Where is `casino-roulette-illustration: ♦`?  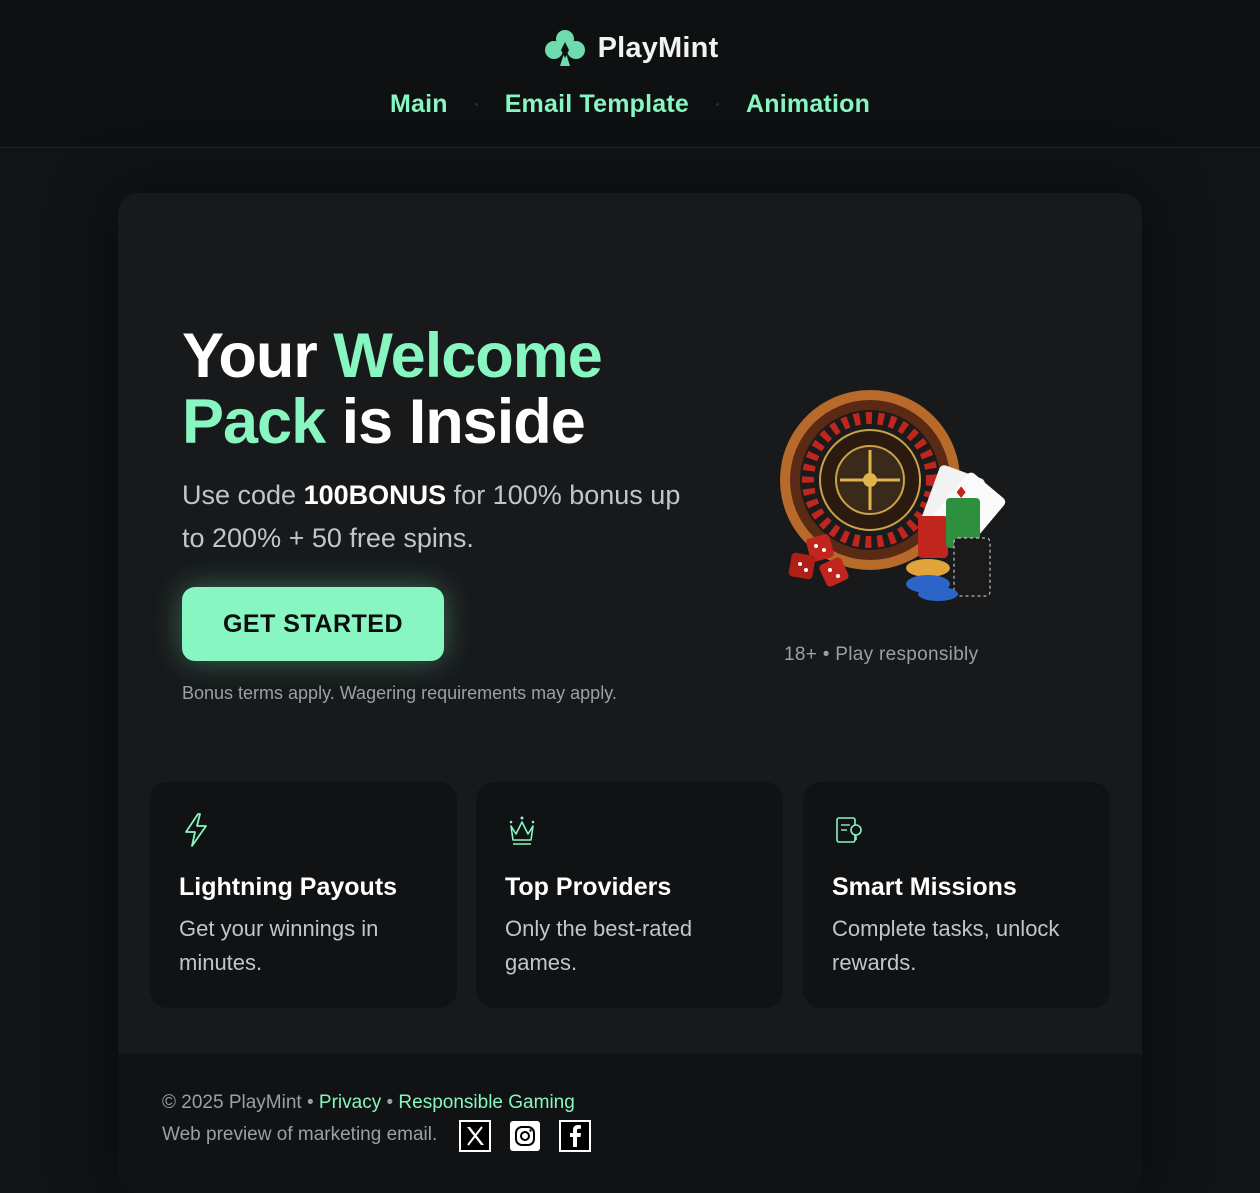 casino-roulette-illustration: ♦ is located at coordinates (893, 495).